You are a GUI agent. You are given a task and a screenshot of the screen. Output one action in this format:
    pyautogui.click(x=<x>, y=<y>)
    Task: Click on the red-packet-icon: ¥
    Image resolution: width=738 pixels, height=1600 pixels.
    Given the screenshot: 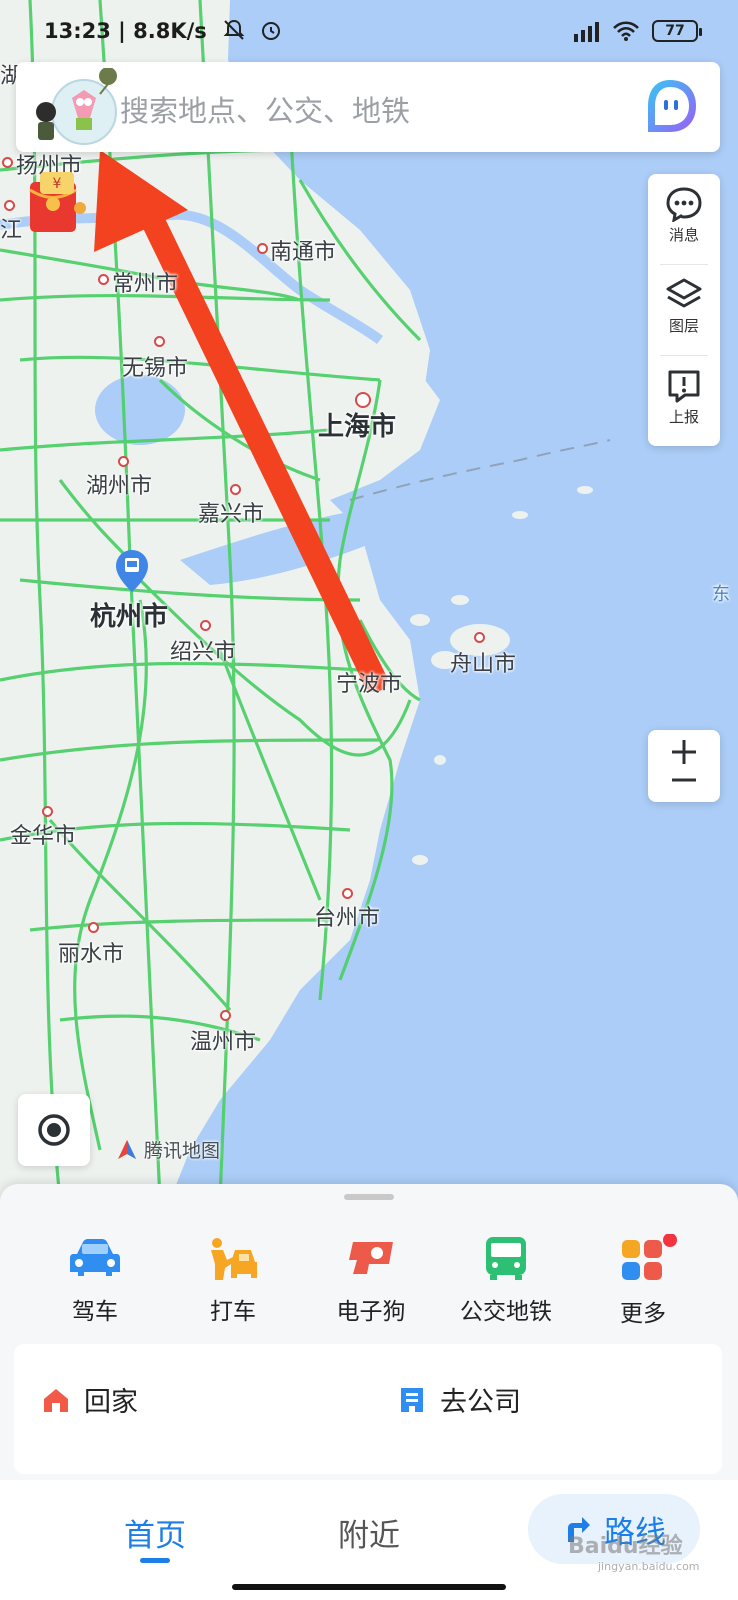 What is the action you would take?
    pyautogui.click(x=57, y=202)
    